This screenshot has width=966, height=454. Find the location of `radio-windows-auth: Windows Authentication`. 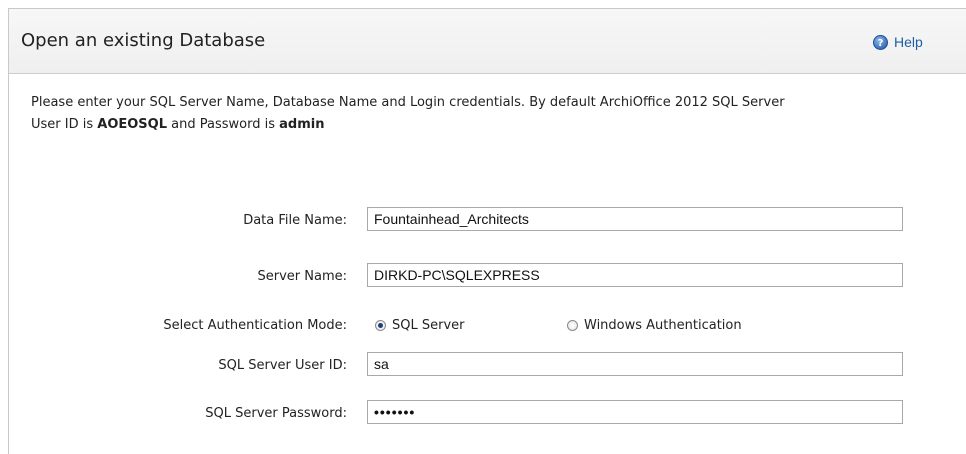

radio-windows-auth: Windows Authentication is located at coordinates (654, 325).